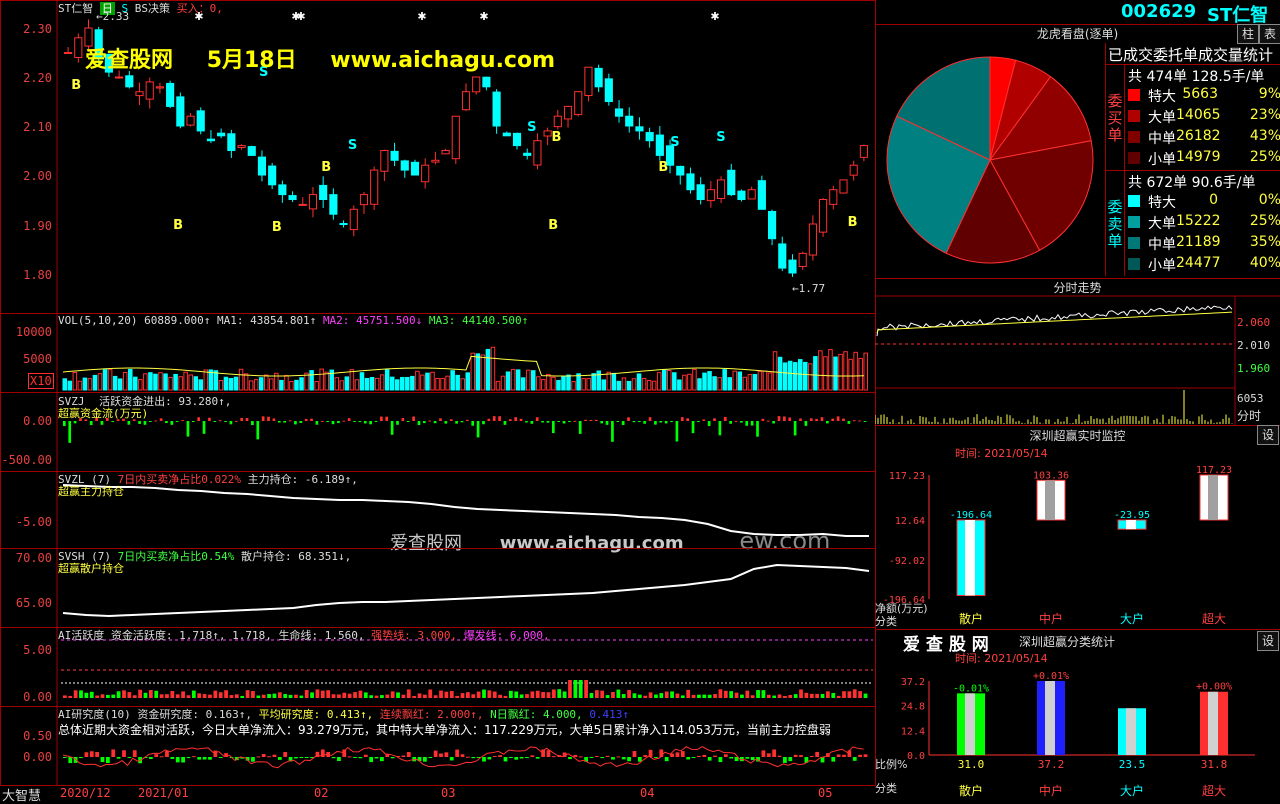 Image resolution: width=1280 pixels, height=804 pixels. I want to click on intraday-panel: 分时走势 2.060 2.010 1.960 6053 分时, so click(1077, 352).